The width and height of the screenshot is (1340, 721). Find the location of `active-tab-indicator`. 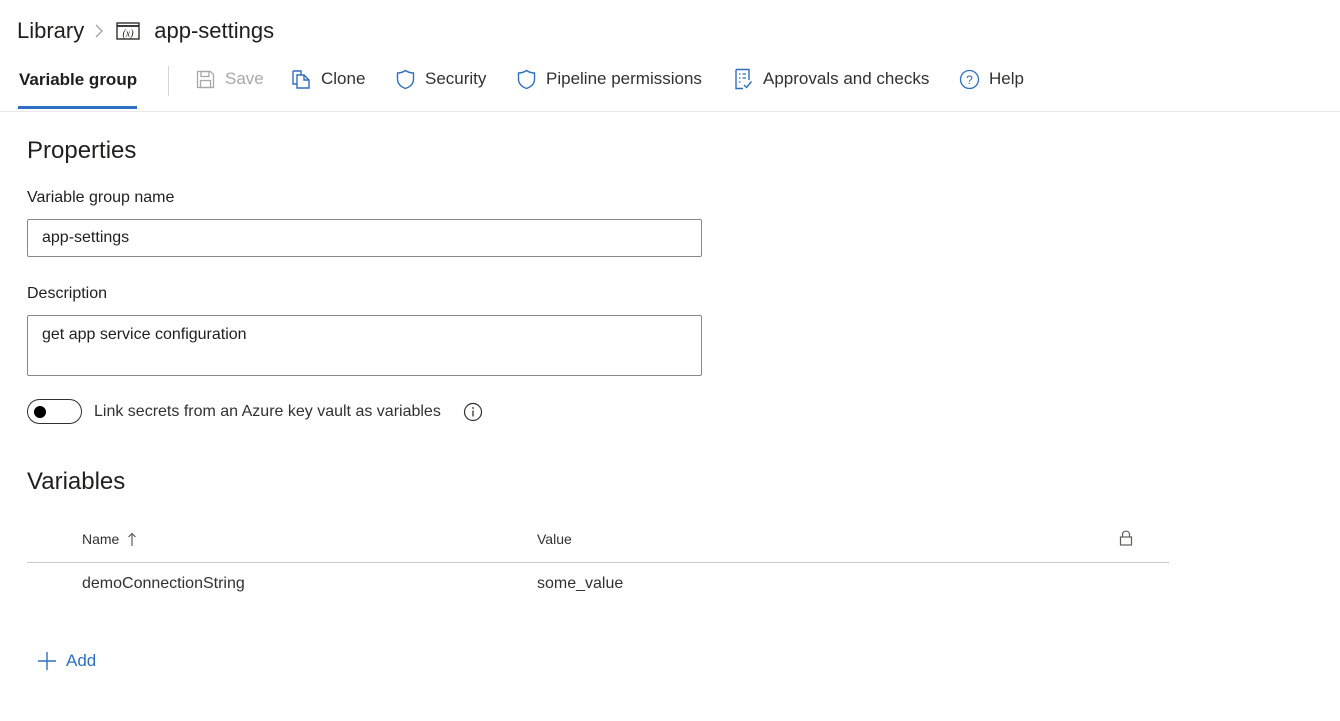

active-tab-indicator is located at coordinates (77, 107).